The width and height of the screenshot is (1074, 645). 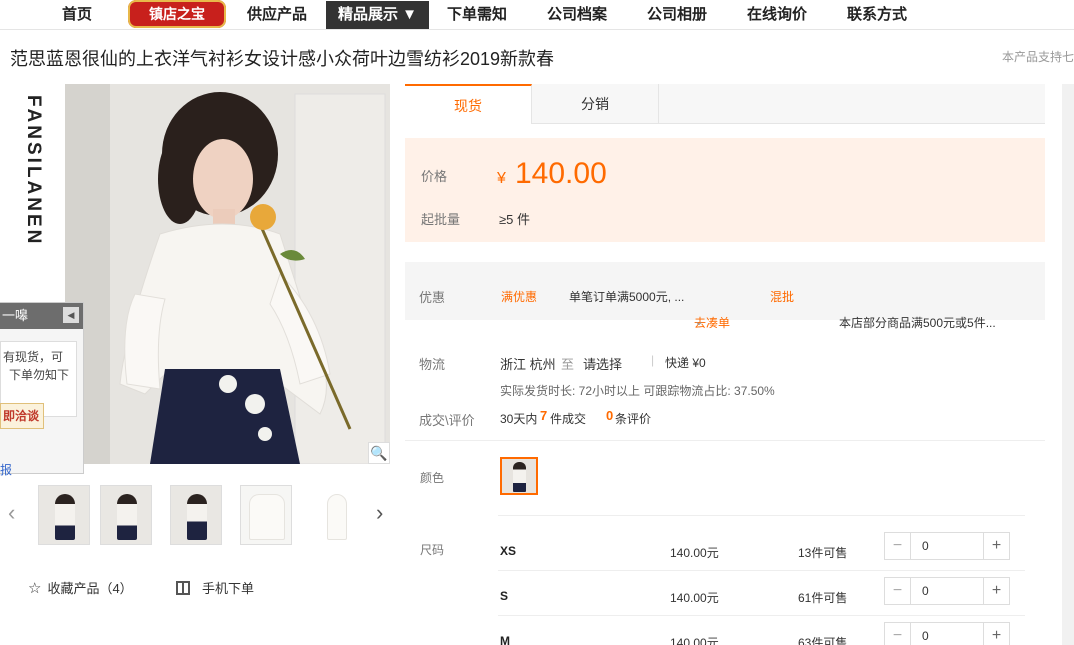 I want to click on product-title: 范思蓝恩很仙的上衣洋气衬衫女设计感小众荷叶边雪纺衫2019新款春, so click(x=282, y=59).